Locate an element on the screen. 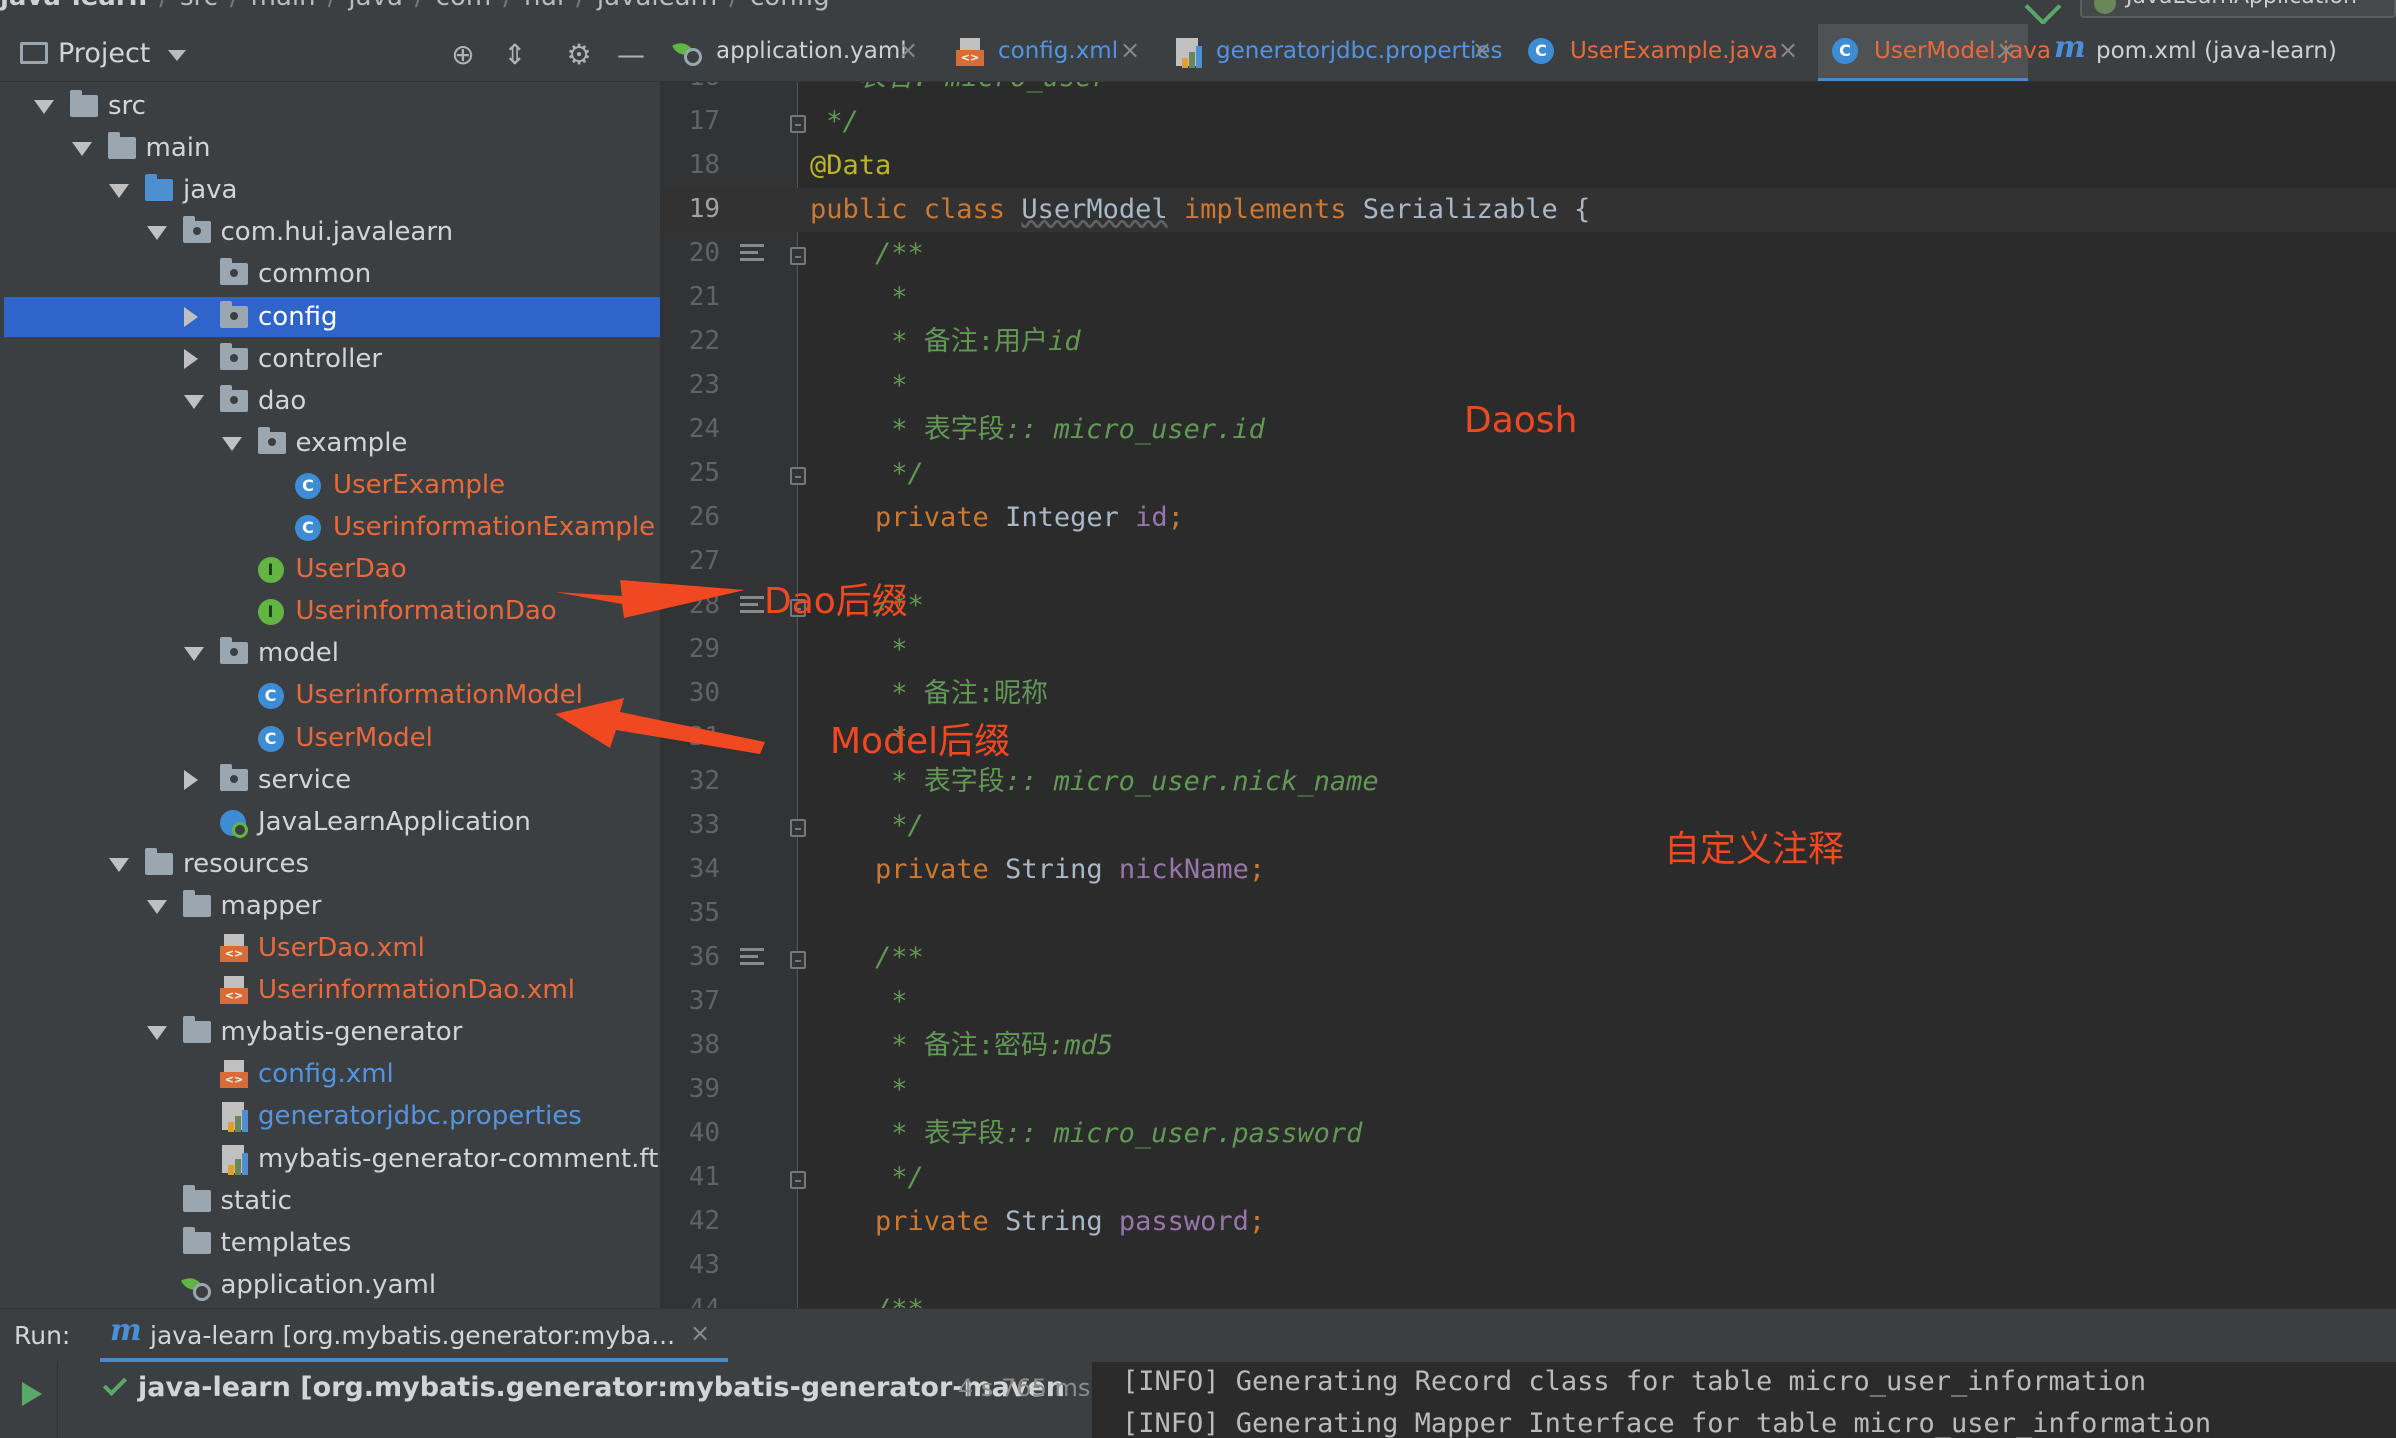 The width and height of the screenshot is (2396, 1438). tree-item-usermodel: C UserModel is located at coordinates (330, 738).